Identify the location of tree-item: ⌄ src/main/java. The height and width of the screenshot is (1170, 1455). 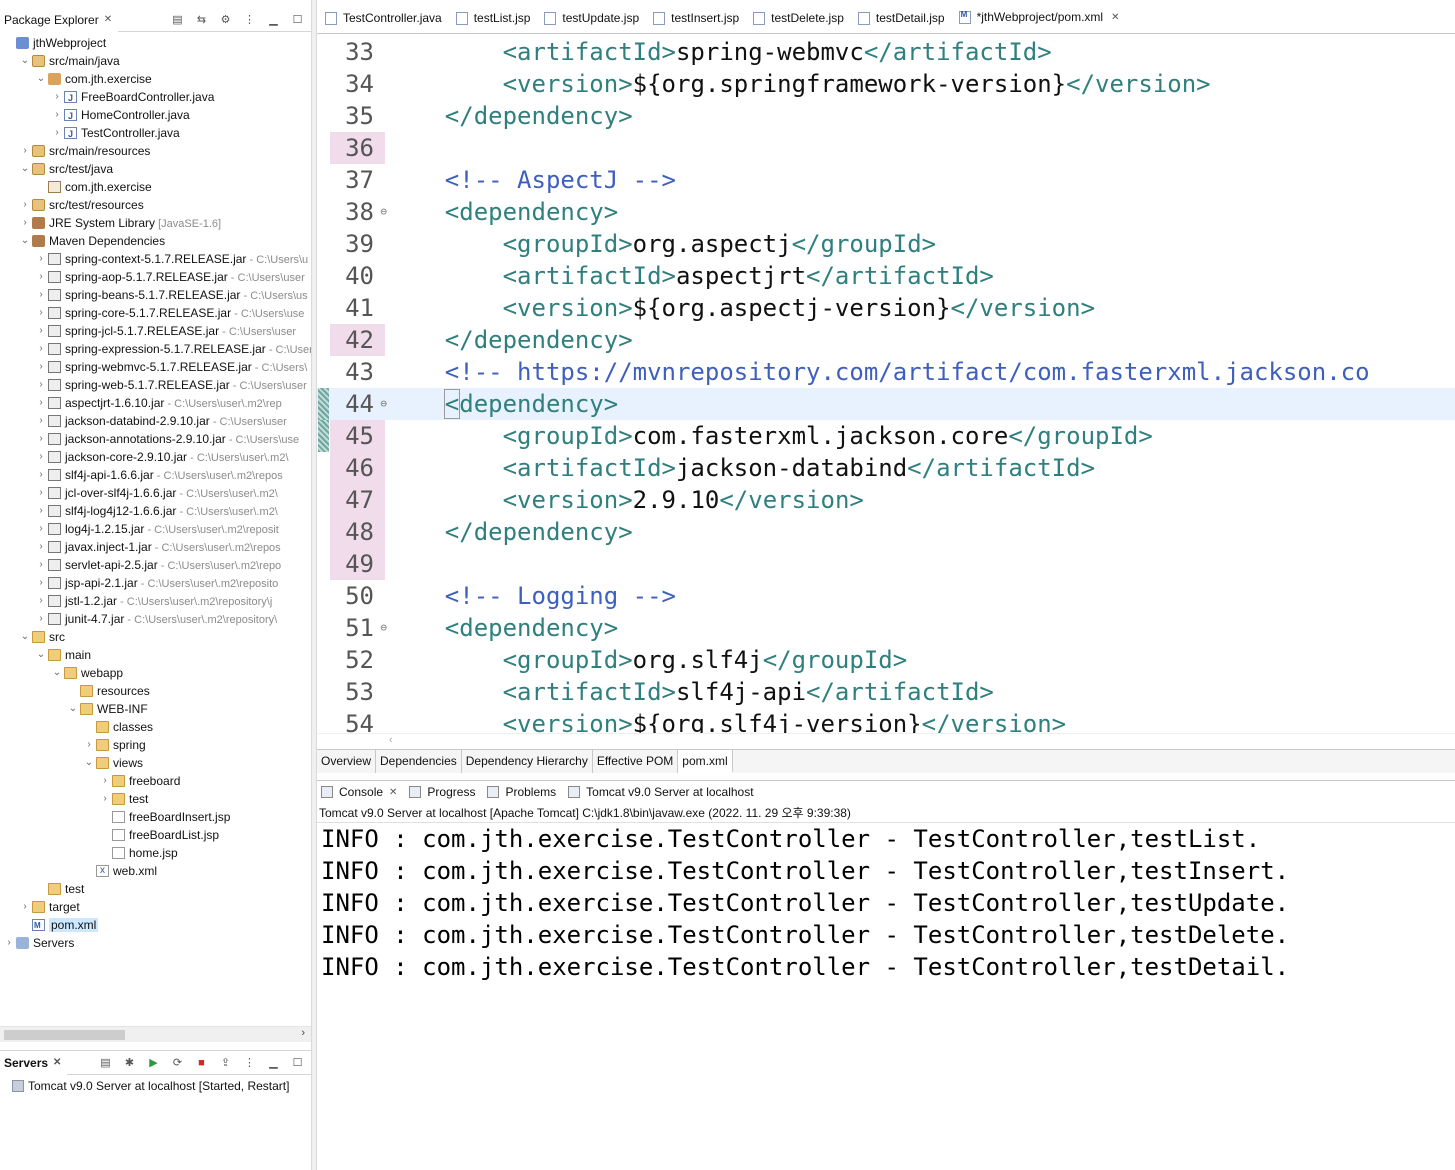
(155, 61).